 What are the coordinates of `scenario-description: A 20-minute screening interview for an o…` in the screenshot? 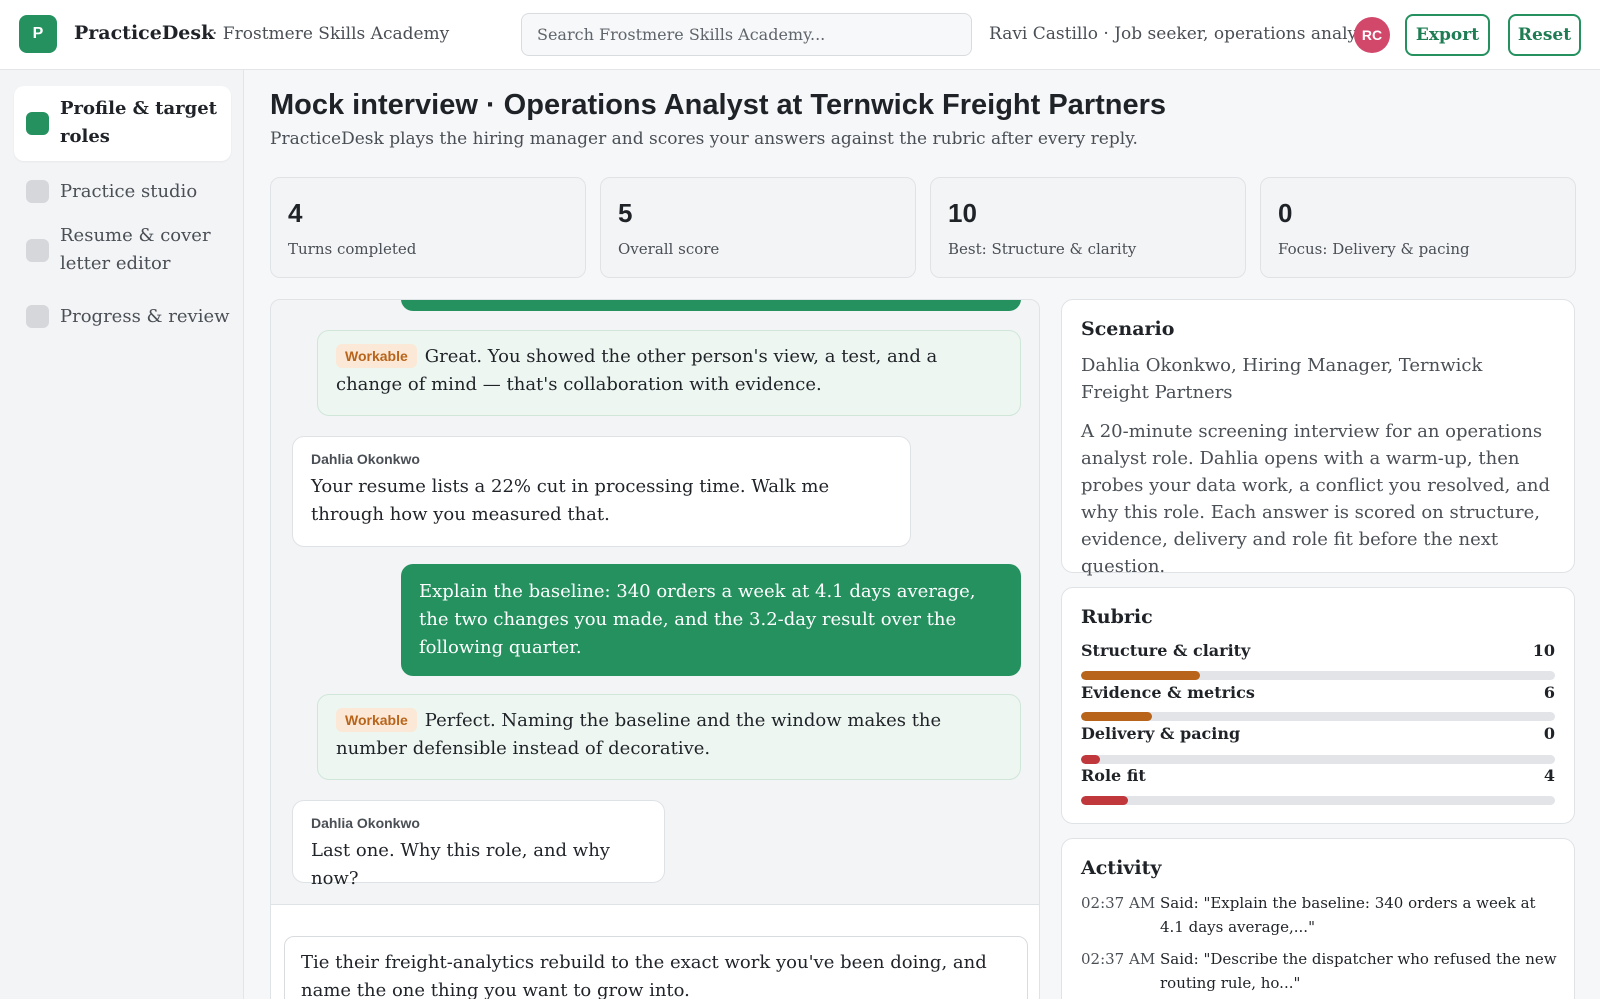 It's located at (1315, 499).